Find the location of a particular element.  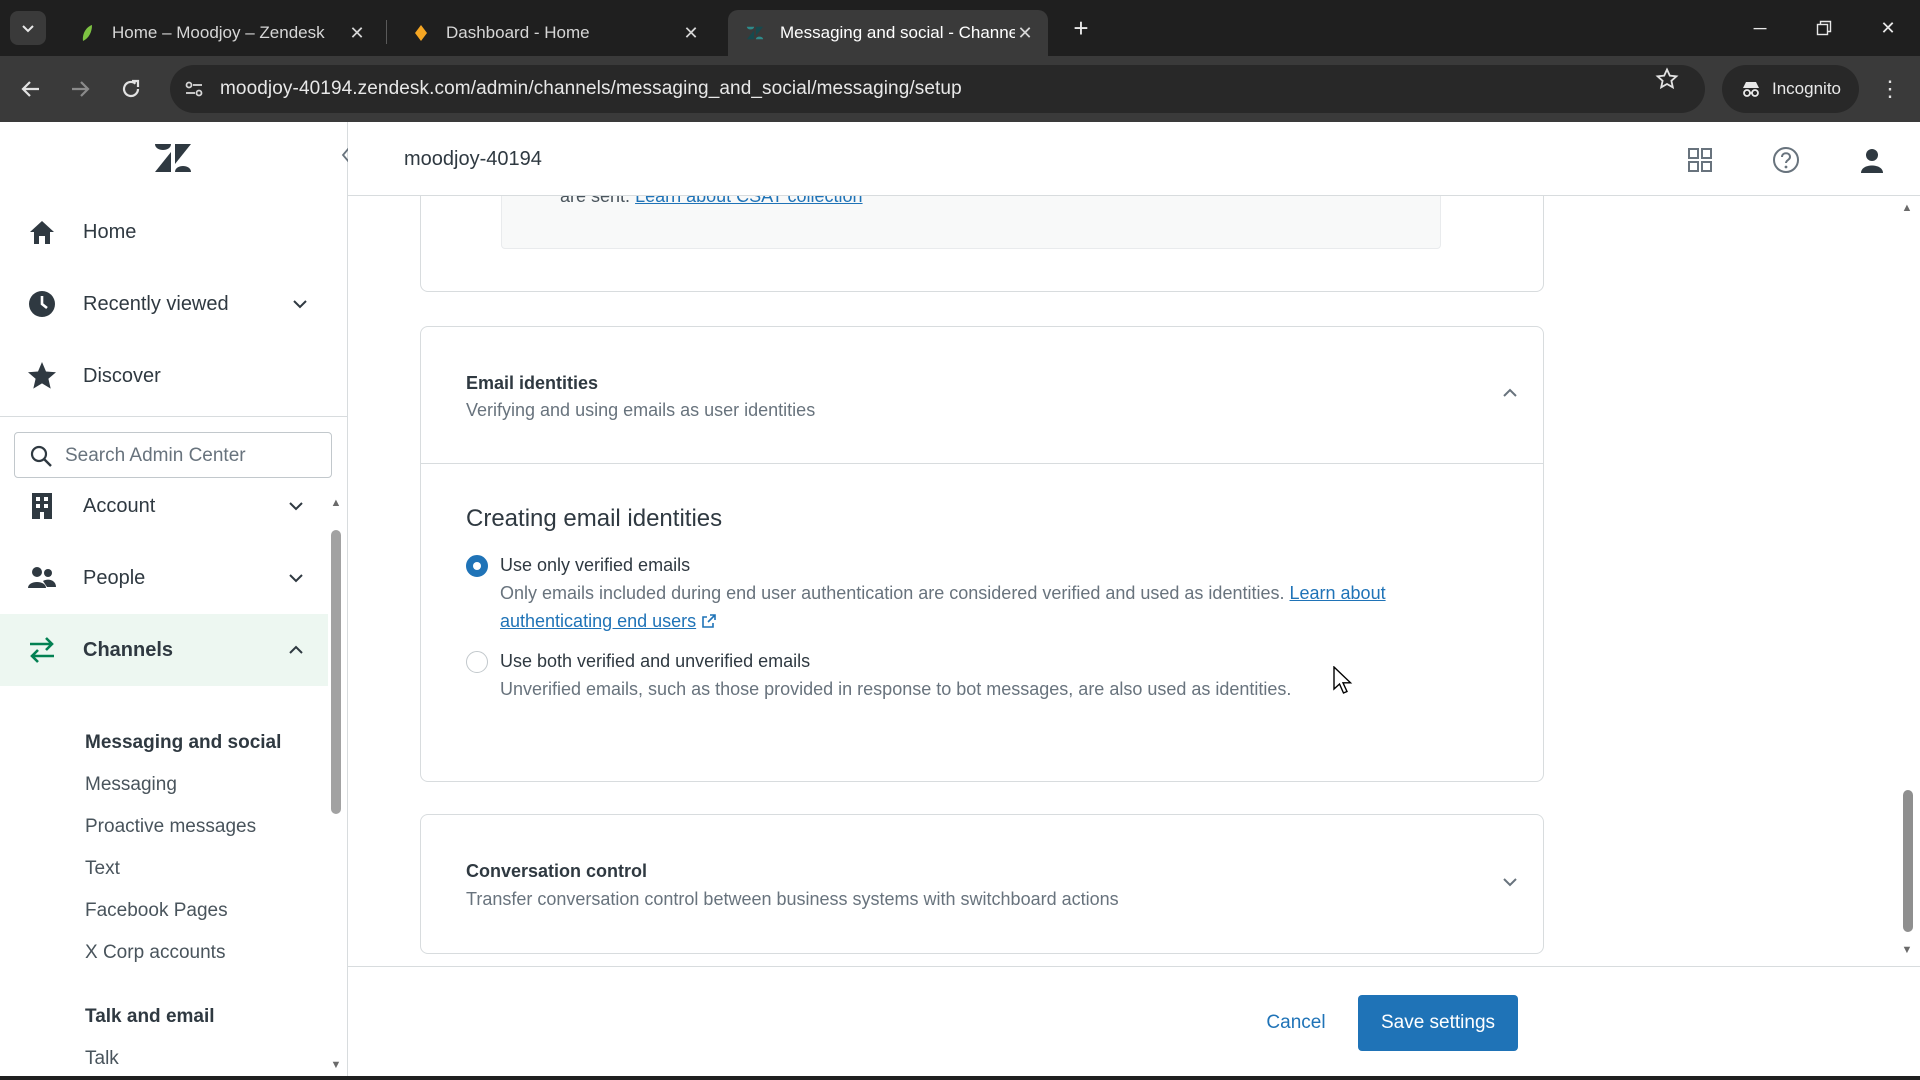

previous-card-cut-text: are sent. Learn about CSAT collection is located at coordinates (711, 201).